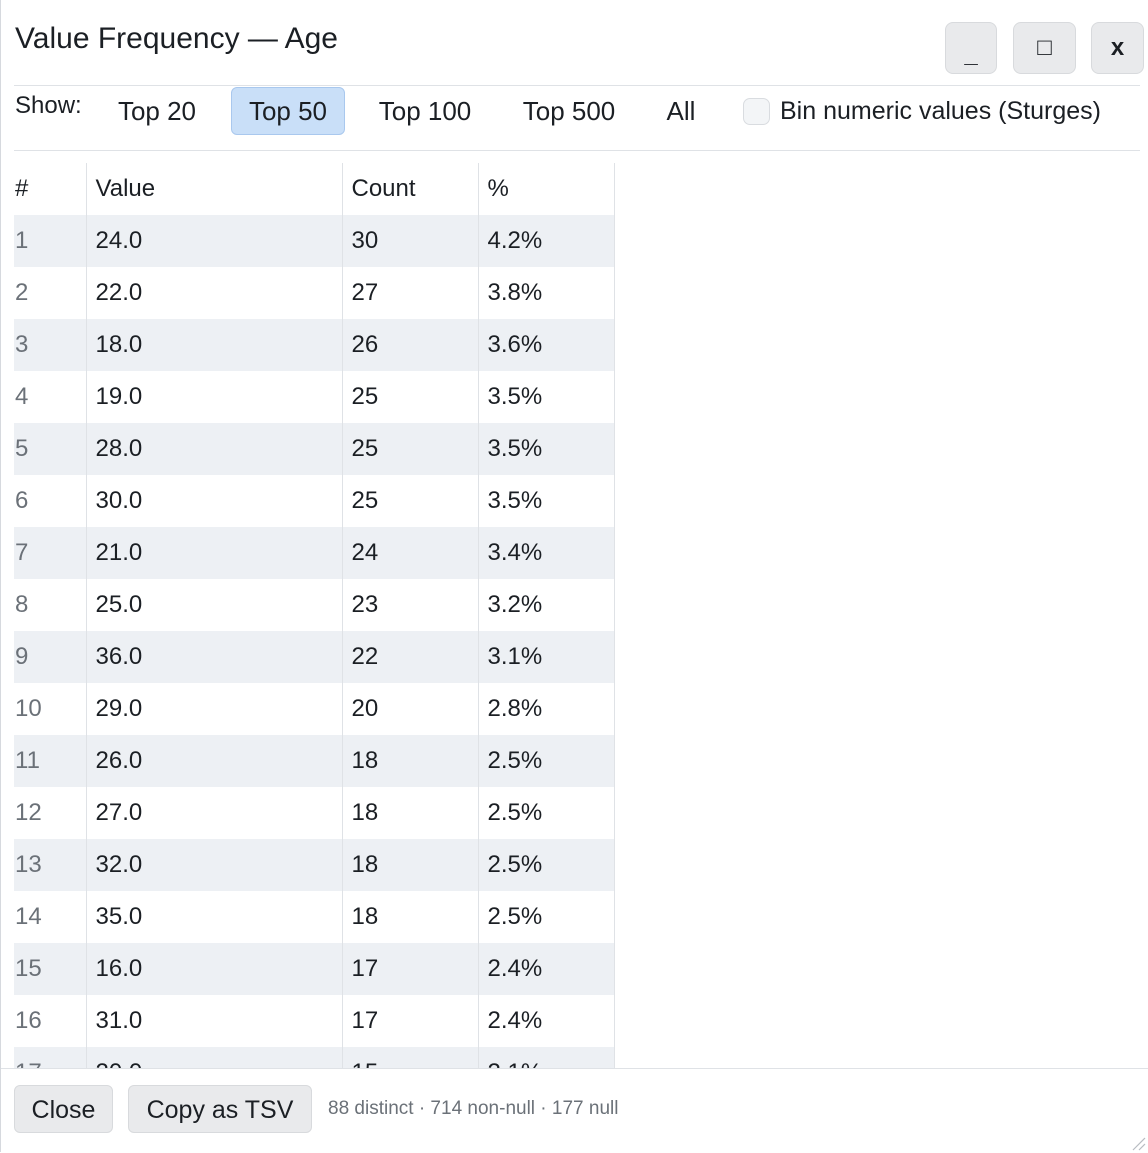 The width and height of the screenshot is (1148, 1153). I want to click on table-row: 14 35.0 18 2.5%, so click(314, 917).